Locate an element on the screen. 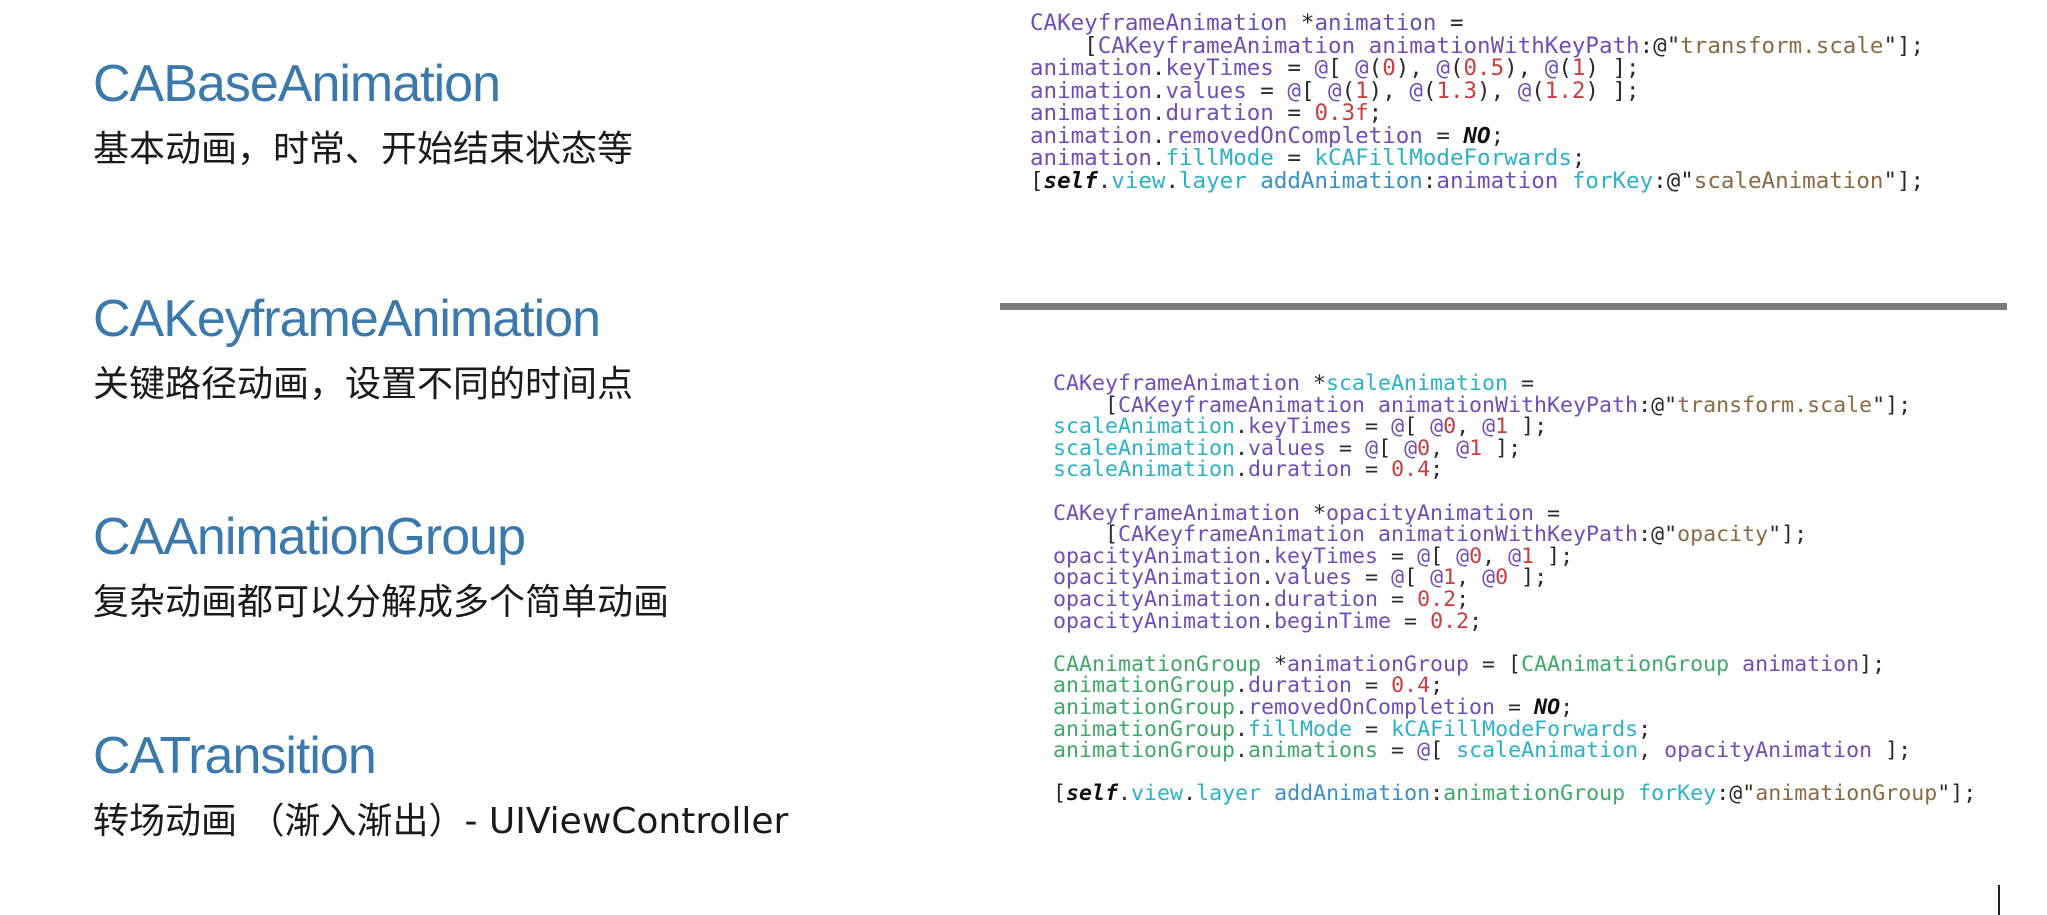  item-title: CAAnimationGroup is located at coordinates (309, 537).